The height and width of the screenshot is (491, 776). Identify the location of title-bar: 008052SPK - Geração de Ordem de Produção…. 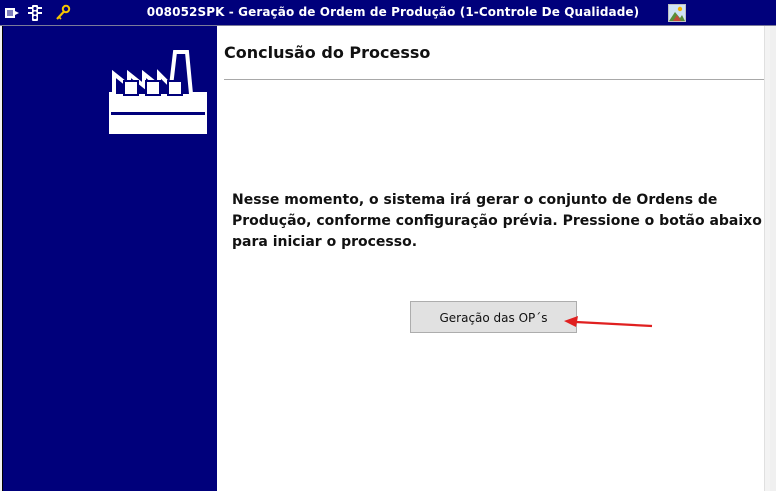
(388, 13).